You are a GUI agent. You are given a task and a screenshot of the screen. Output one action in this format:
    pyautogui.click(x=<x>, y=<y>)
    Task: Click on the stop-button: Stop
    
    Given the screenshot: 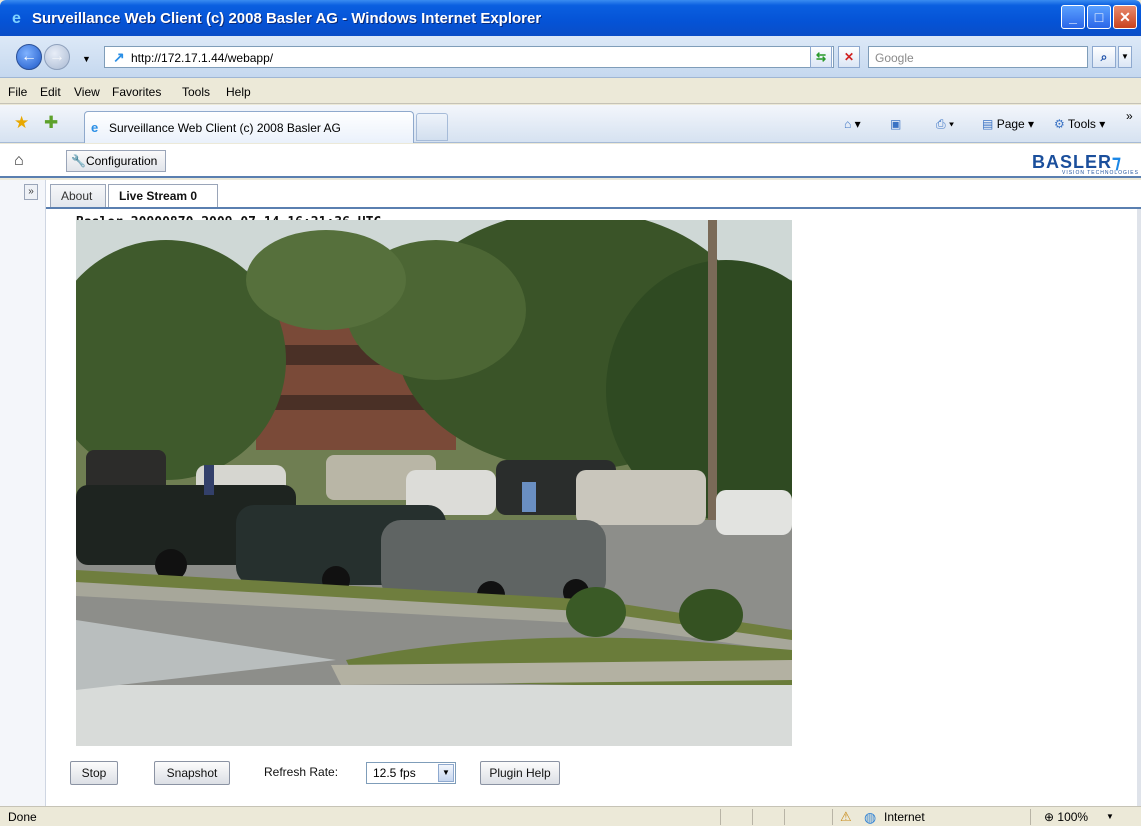 What is the action you would take?
    pyautogui.click(x=94, y=773)
    